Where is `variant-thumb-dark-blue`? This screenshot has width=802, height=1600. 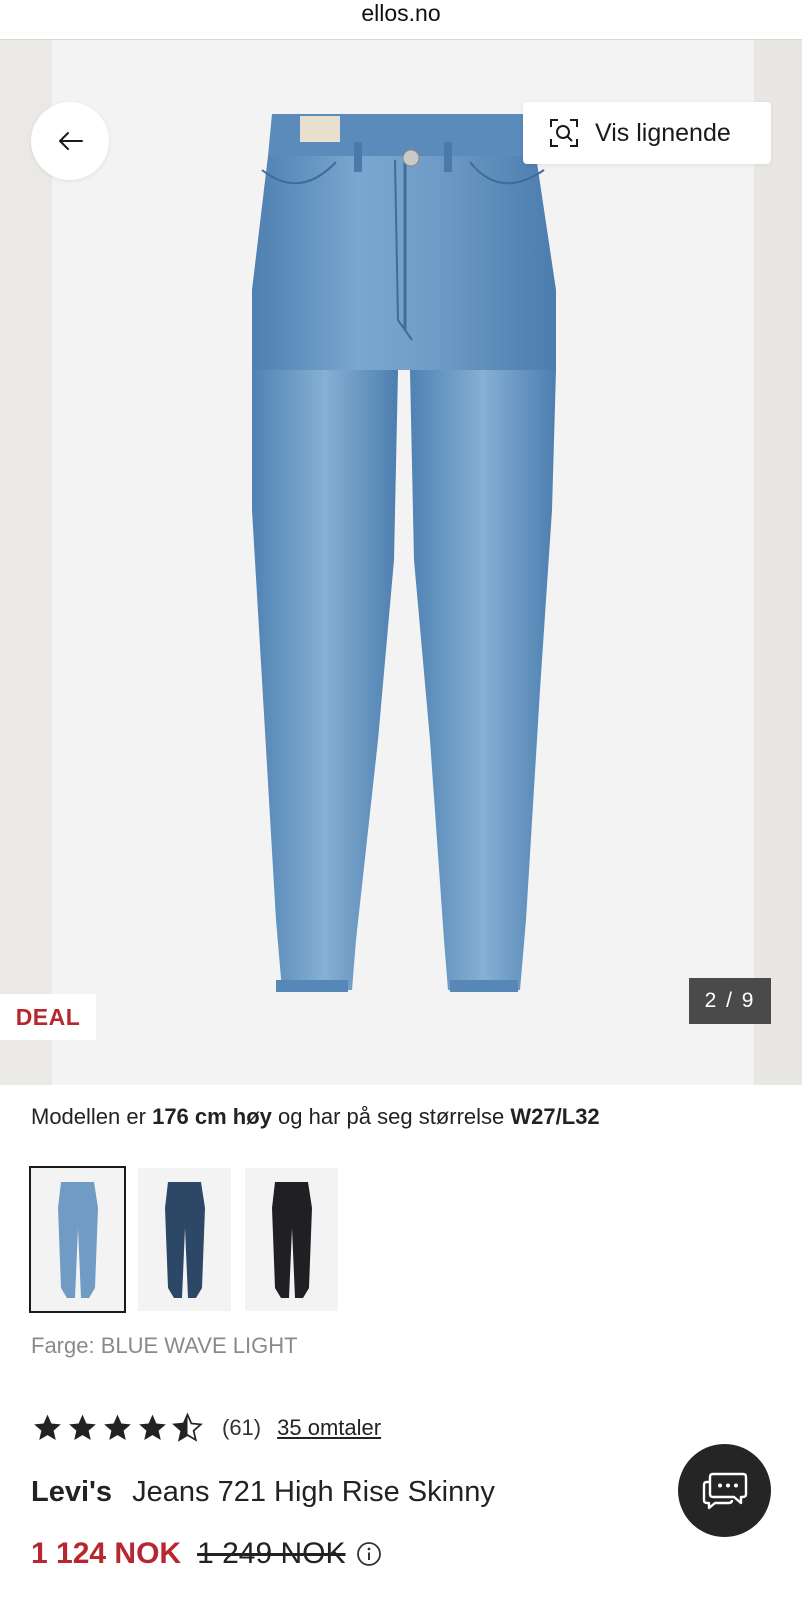 variant-thumb-dark-blue is located at coordinates (184, 1239).